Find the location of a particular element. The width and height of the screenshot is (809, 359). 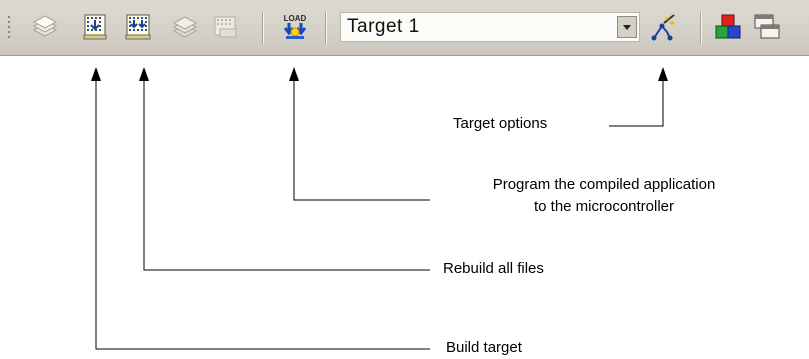

program-label-line1: Program the compiled application is located at coordinates (604, 184).